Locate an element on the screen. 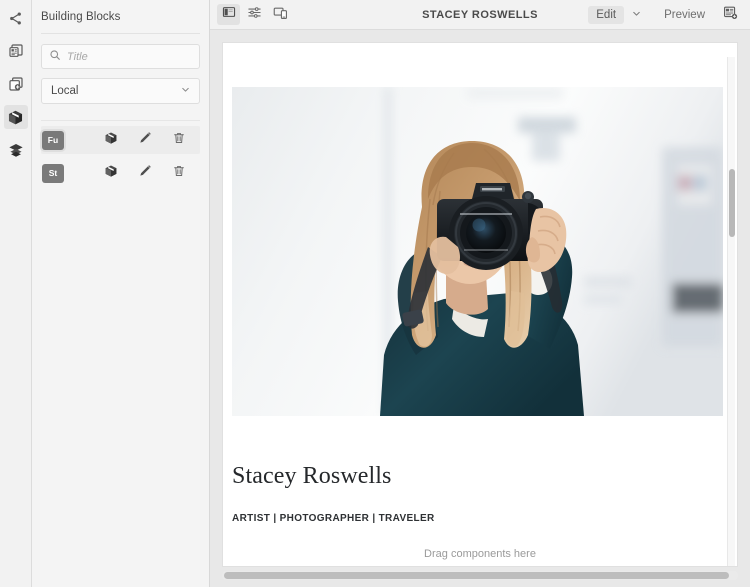  list-item: Fu is located at coordinates (120, 140).